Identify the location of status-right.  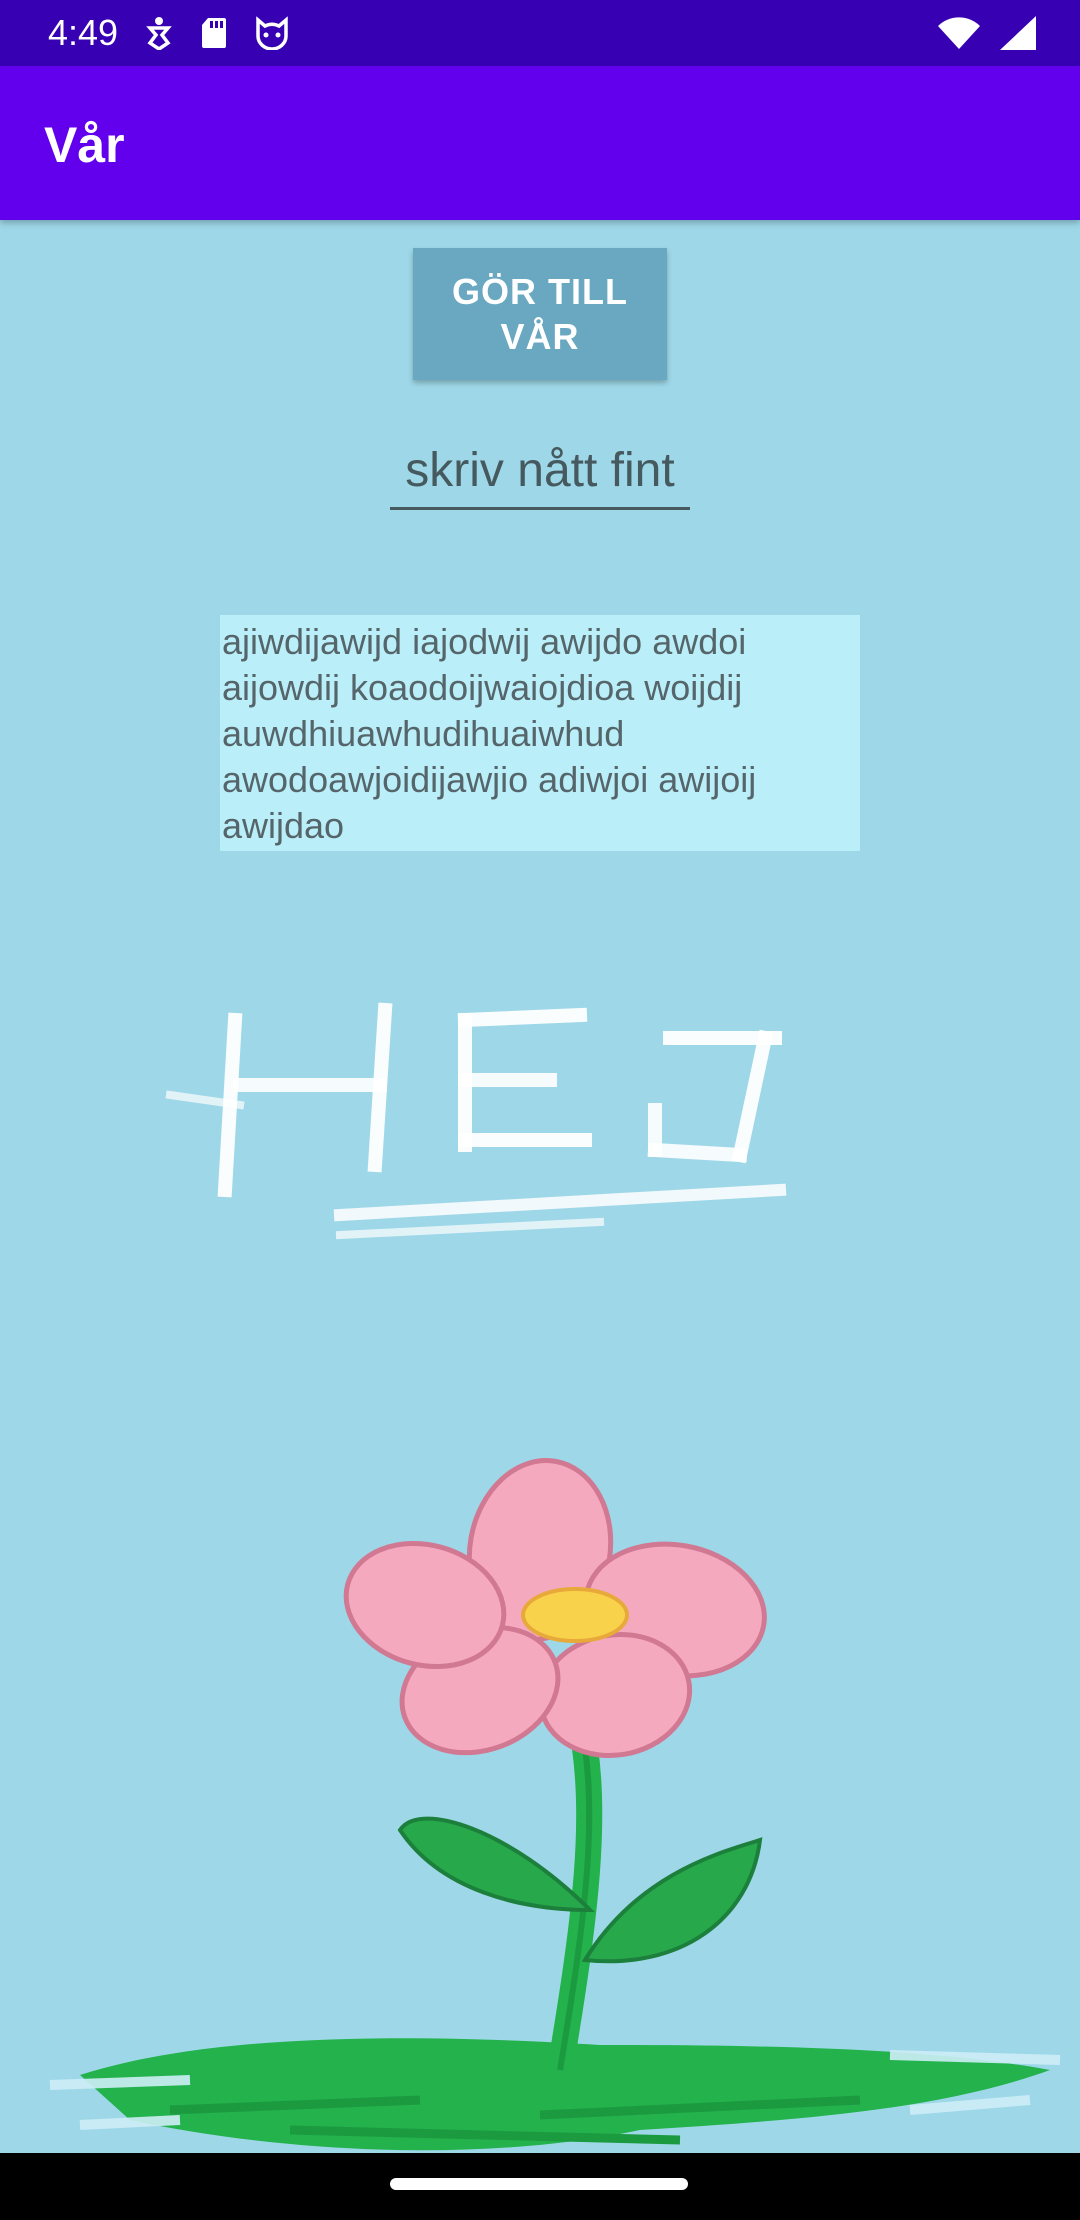
(987, 33).